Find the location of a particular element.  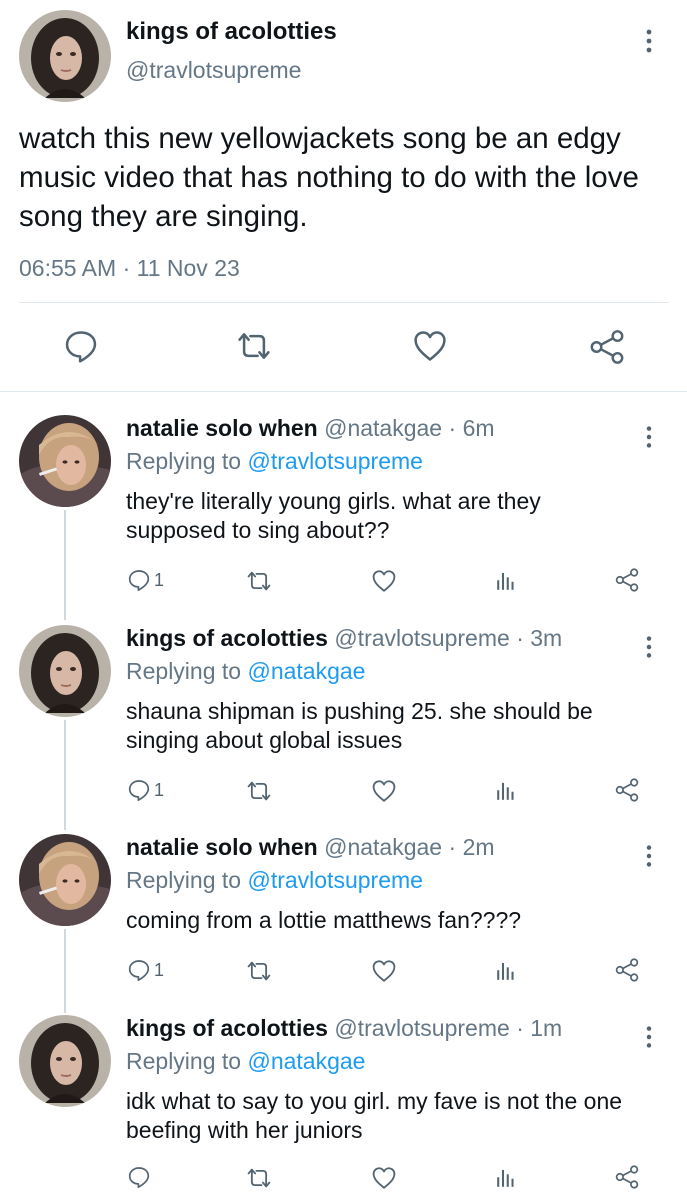

tweet-date: 11 Nov 23 is located at coordinates (188, 268).